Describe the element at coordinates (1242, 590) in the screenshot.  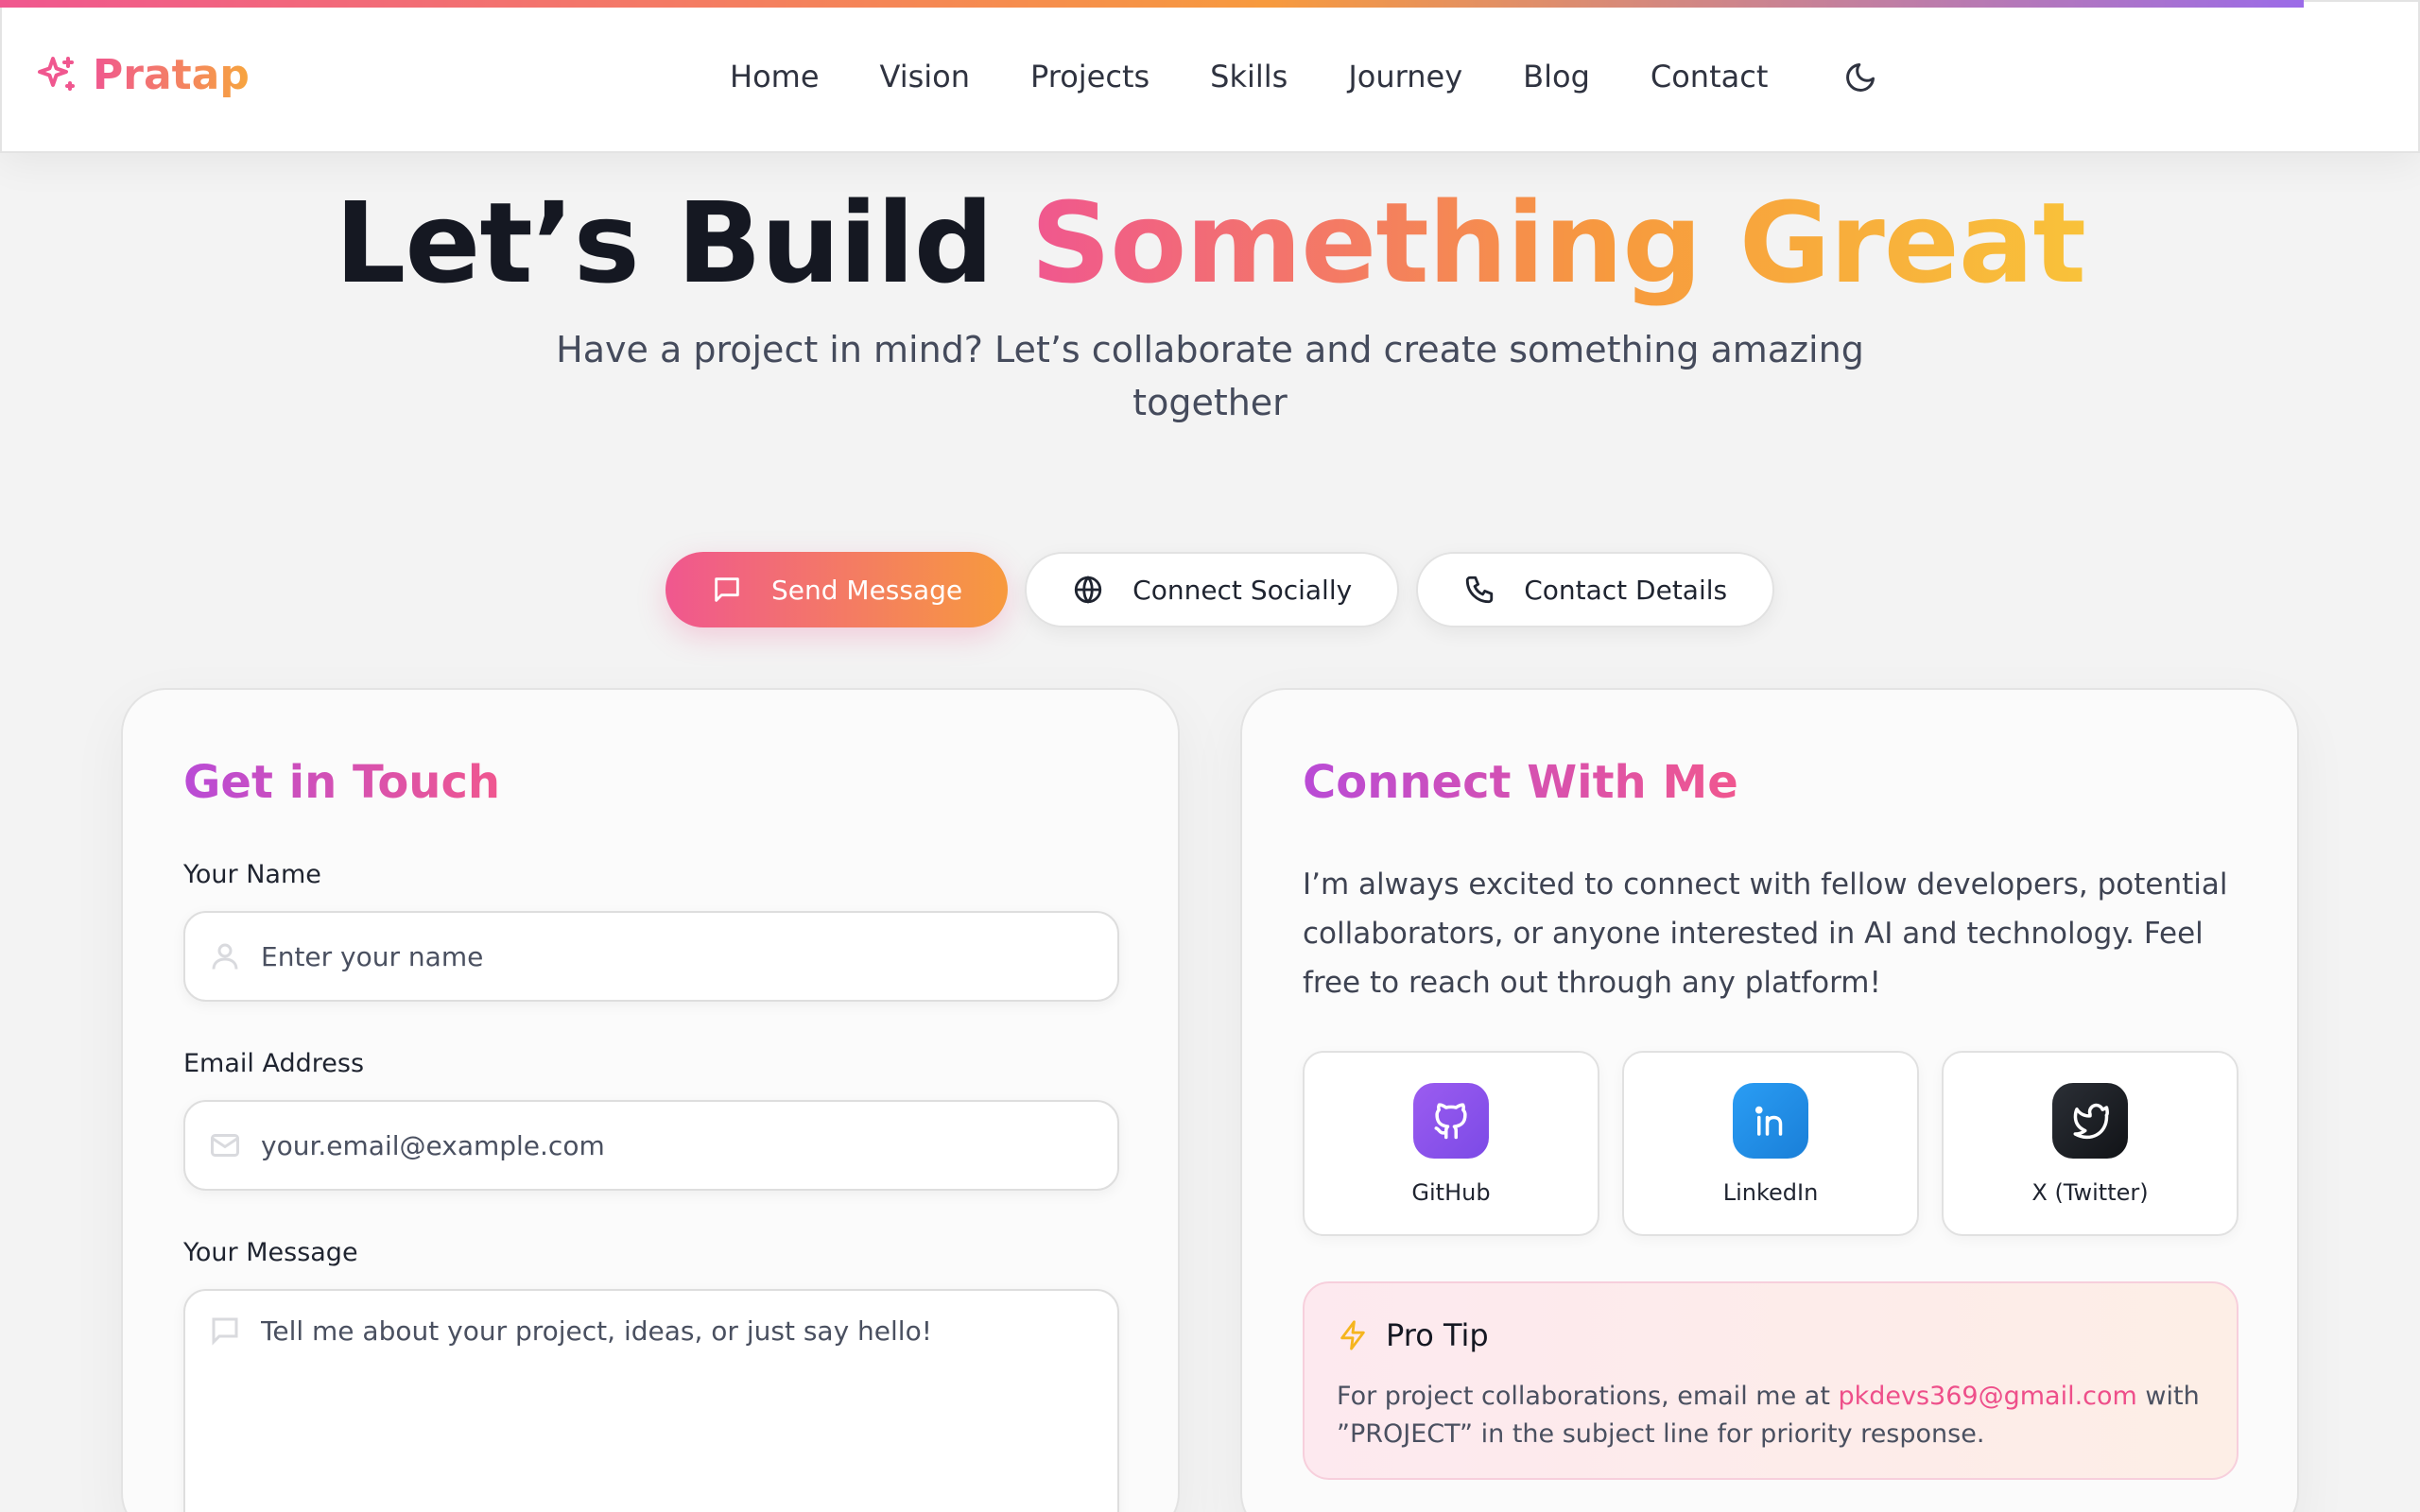
I see `tab-label: Connect Socially` at that location.